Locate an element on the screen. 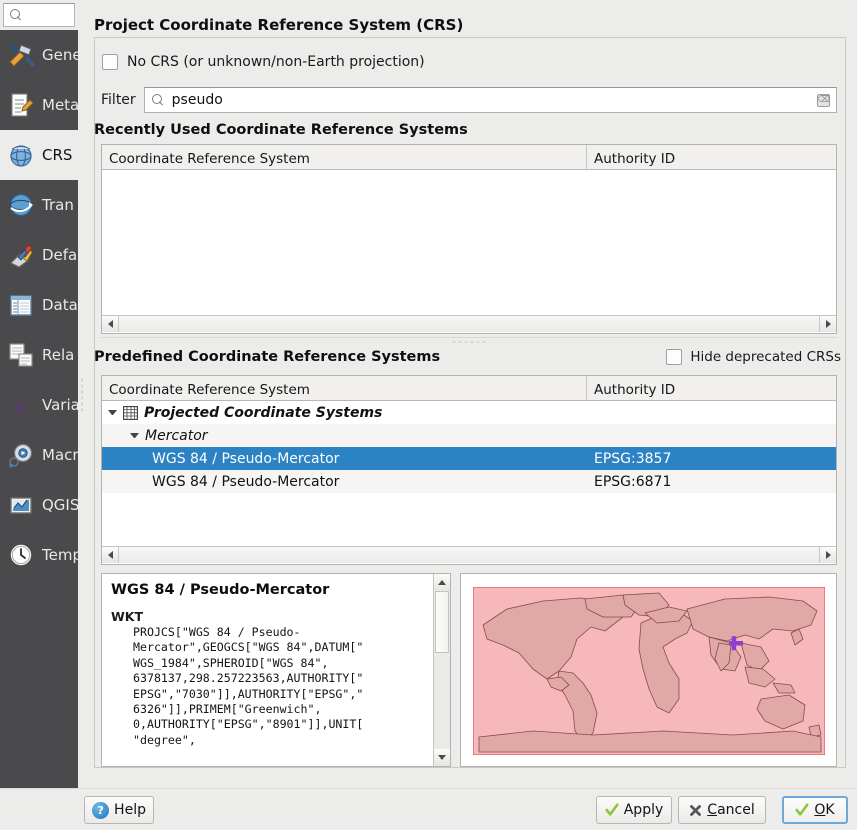  gear-play-icon is located at coordinates (21, 455).